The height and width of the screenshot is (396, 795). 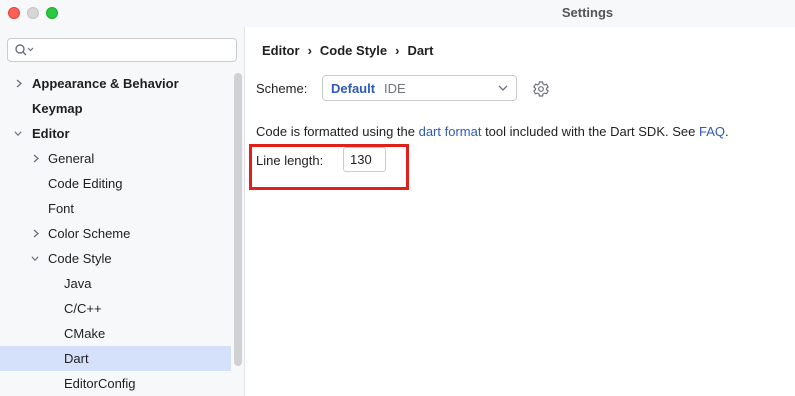 I want to click on scheme-name: Default, so click(x=353, y=88).